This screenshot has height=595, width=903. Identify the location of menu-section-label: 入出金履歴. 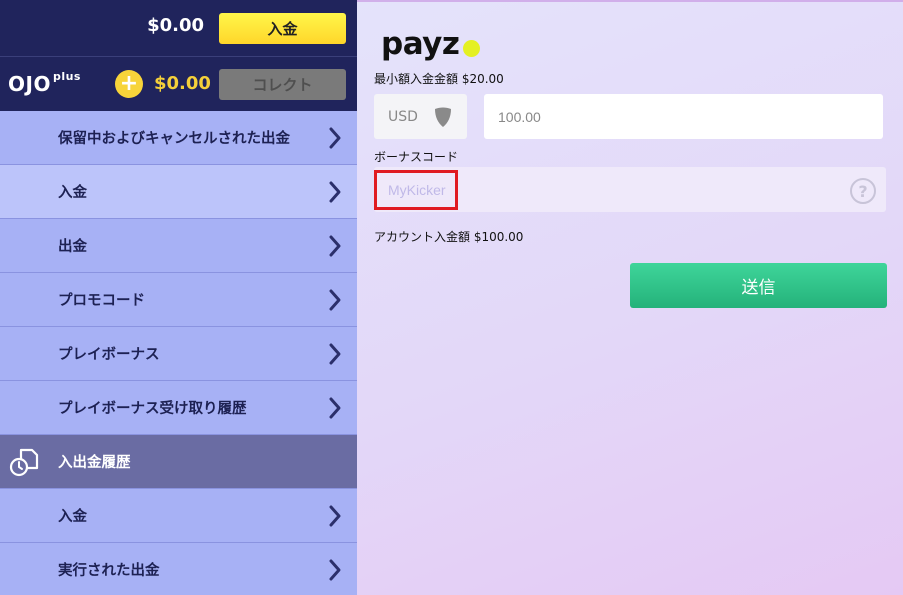
(94, 463).